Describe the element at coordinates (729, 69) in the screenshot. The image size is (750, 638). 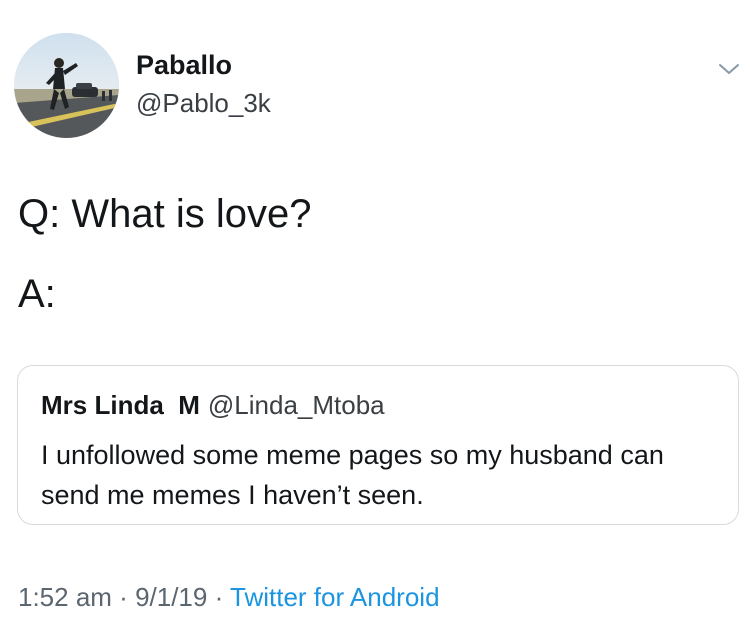
I see `chevron-down-icon` at that location.